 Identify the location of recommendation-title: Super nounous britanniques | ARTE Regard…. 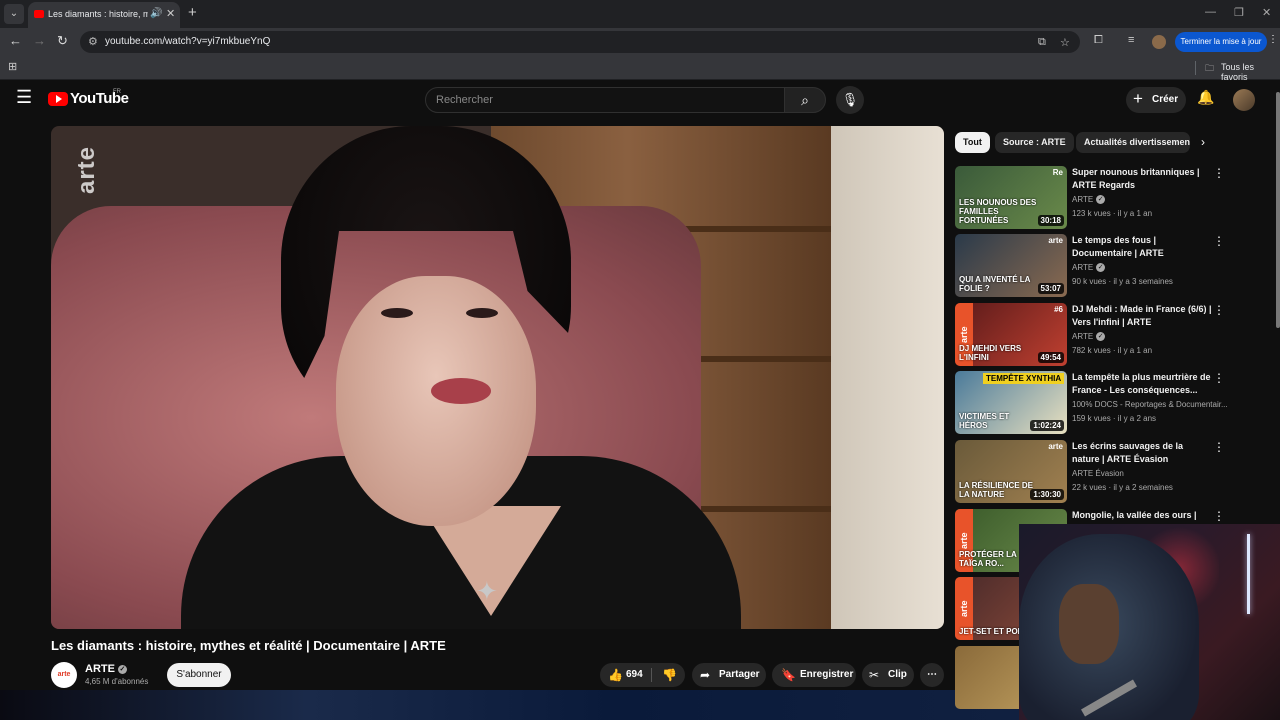
(1142, 179).